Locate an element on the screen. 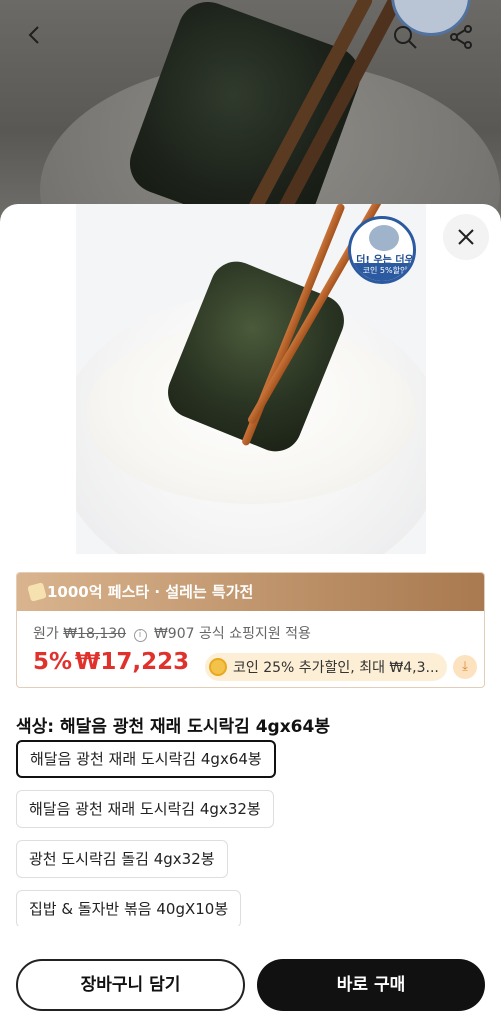 Image resolution: width=501 pixels, height=1024 pixels. share-icon is located at coordinates (461, 37).